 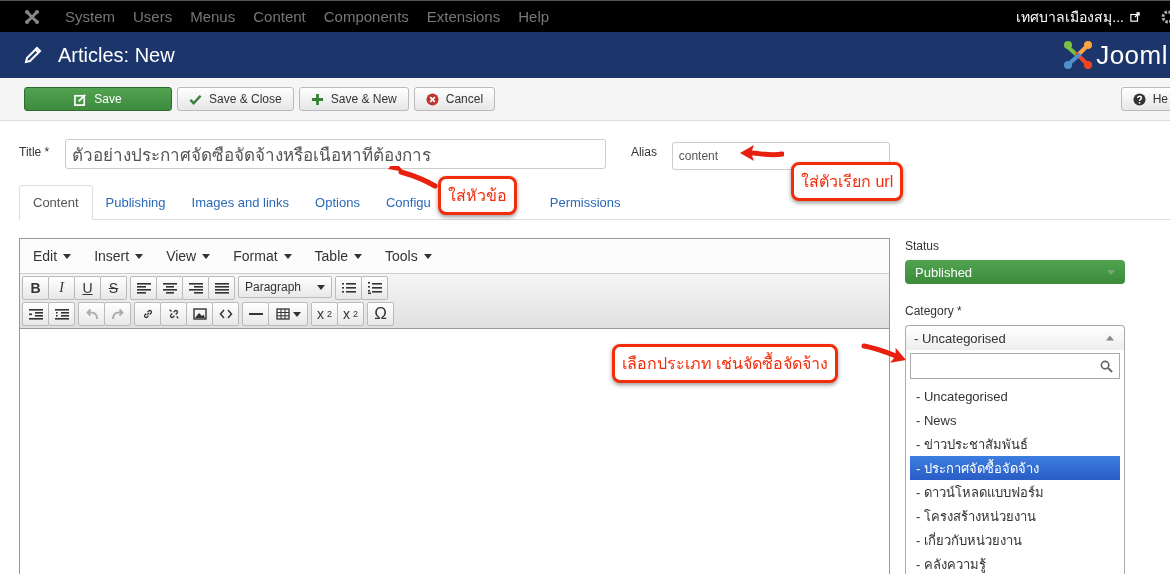 What do you see at coordinates (923, 246) in the screenshot?
I see `field-label: Status` at bounding box center [923, 246].